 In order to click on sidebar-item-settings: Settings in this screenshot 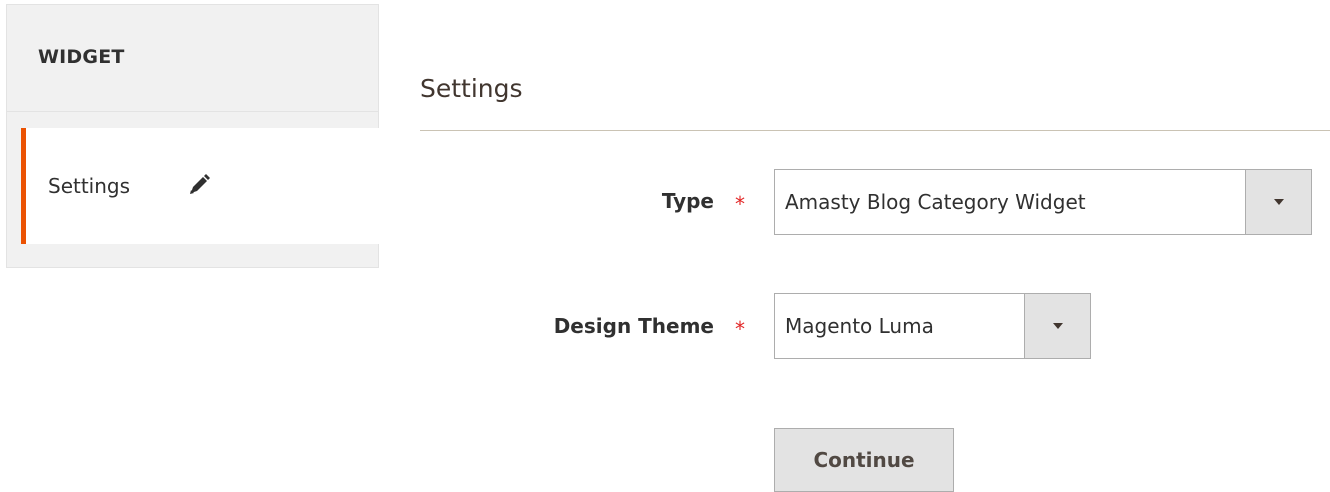, I will do `click(200, 186)`.